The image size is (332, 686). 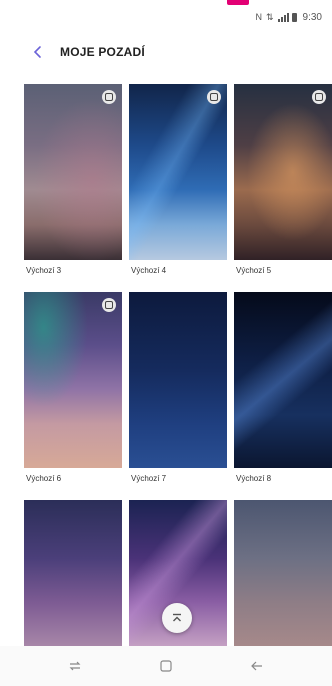 What do you see at coordinates (312, 17) in the screenshot?
I see `status-time: 9:30` at bounding box center [312, 17].